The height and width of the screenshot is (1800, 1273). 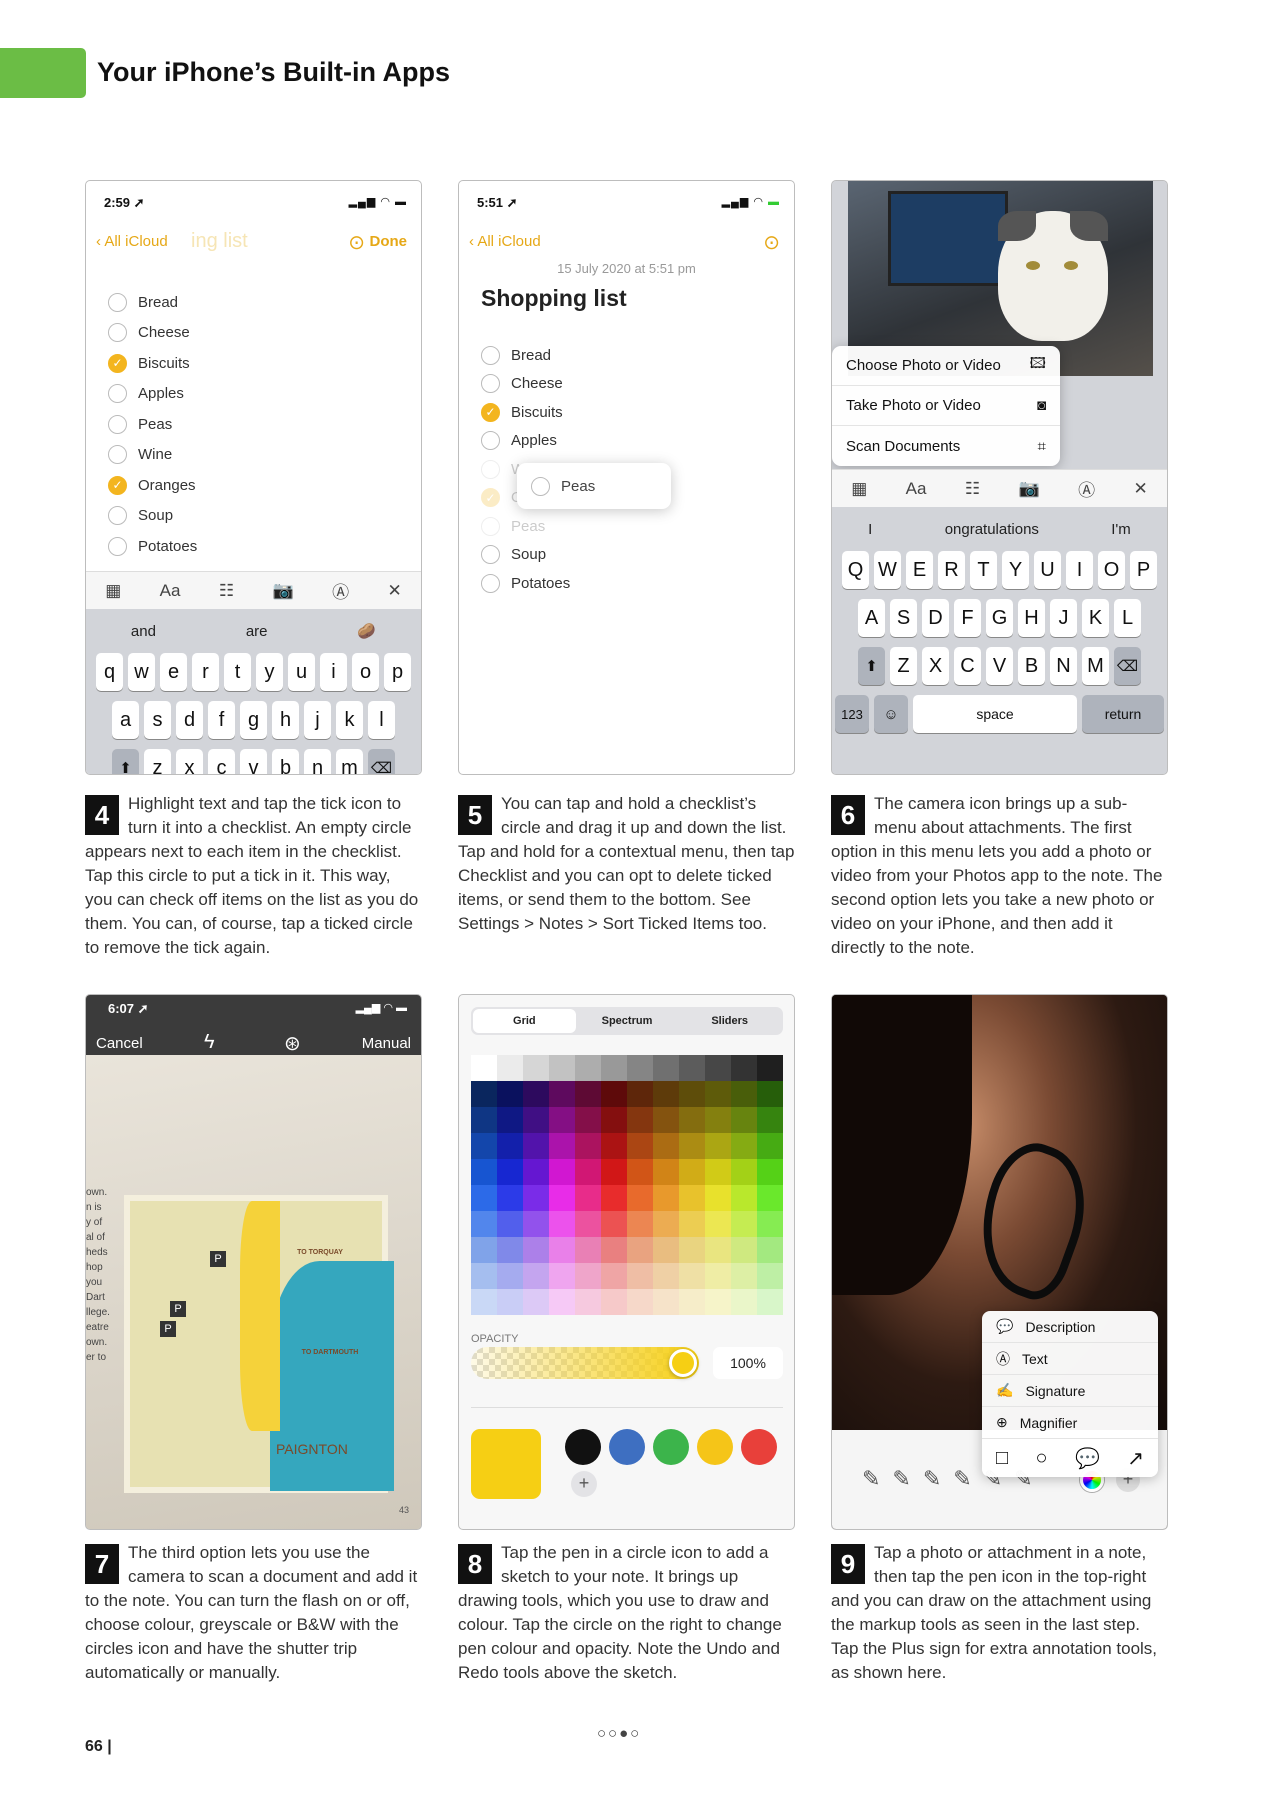 I want to click on list-item: Potatoes, so click(x=525, y=583).